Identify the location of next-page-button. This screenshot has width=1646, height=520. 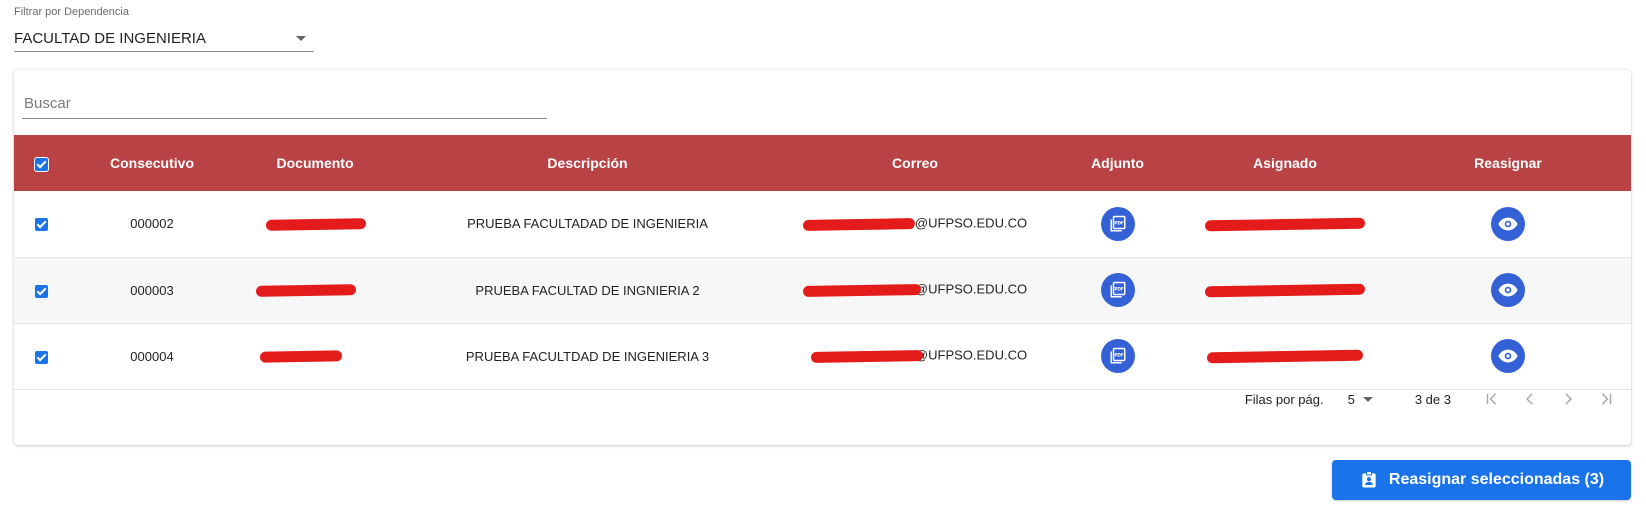
(1568, 399).